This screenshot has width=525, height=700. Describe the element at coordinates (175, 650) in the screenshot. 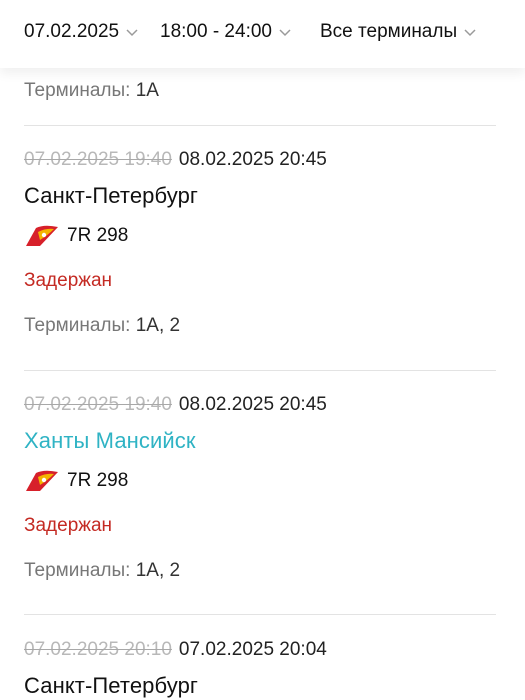

I see `flight-times: 07.02.2025 20:10 07.02.2025 20:04` at that location.